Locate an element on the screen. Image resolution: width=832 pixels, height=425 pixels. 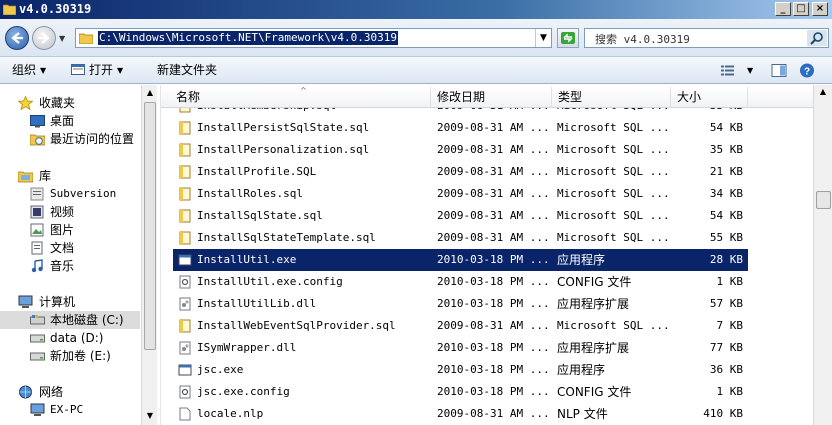
open-button: 打开 ▼ is located at coordinates (97, 70).